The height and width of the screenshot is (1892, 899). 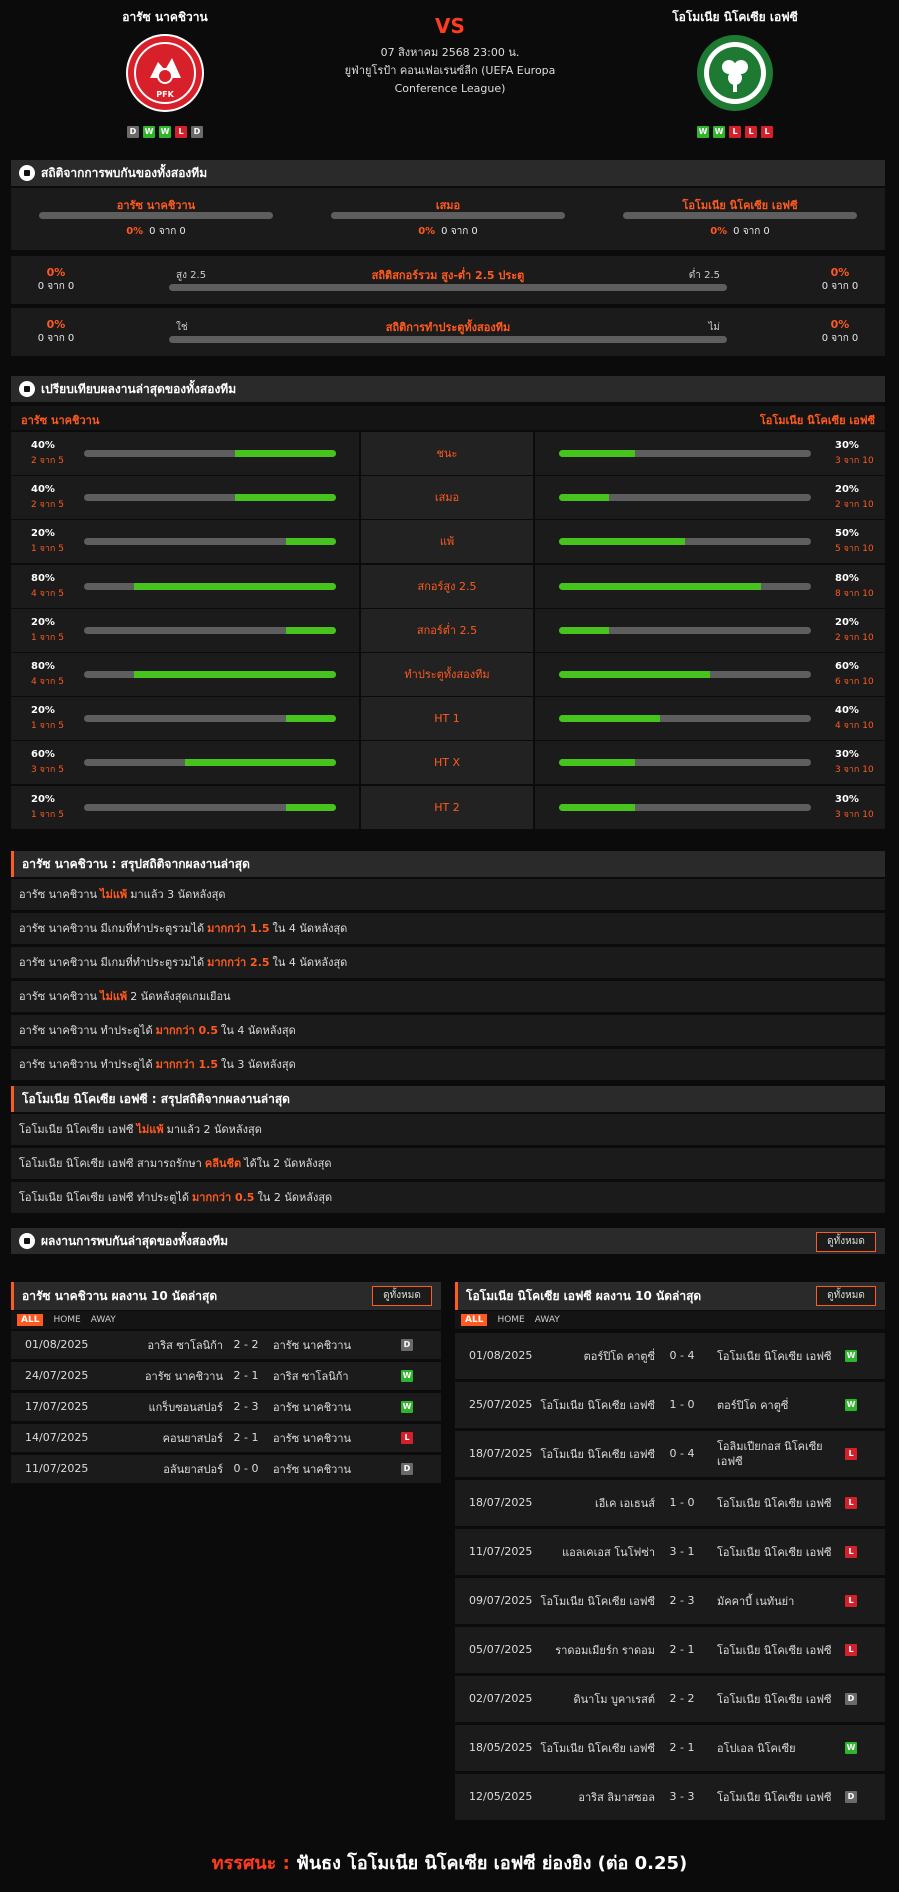 I want to click on compare-label: HT 2, so click(x=447, y=807).